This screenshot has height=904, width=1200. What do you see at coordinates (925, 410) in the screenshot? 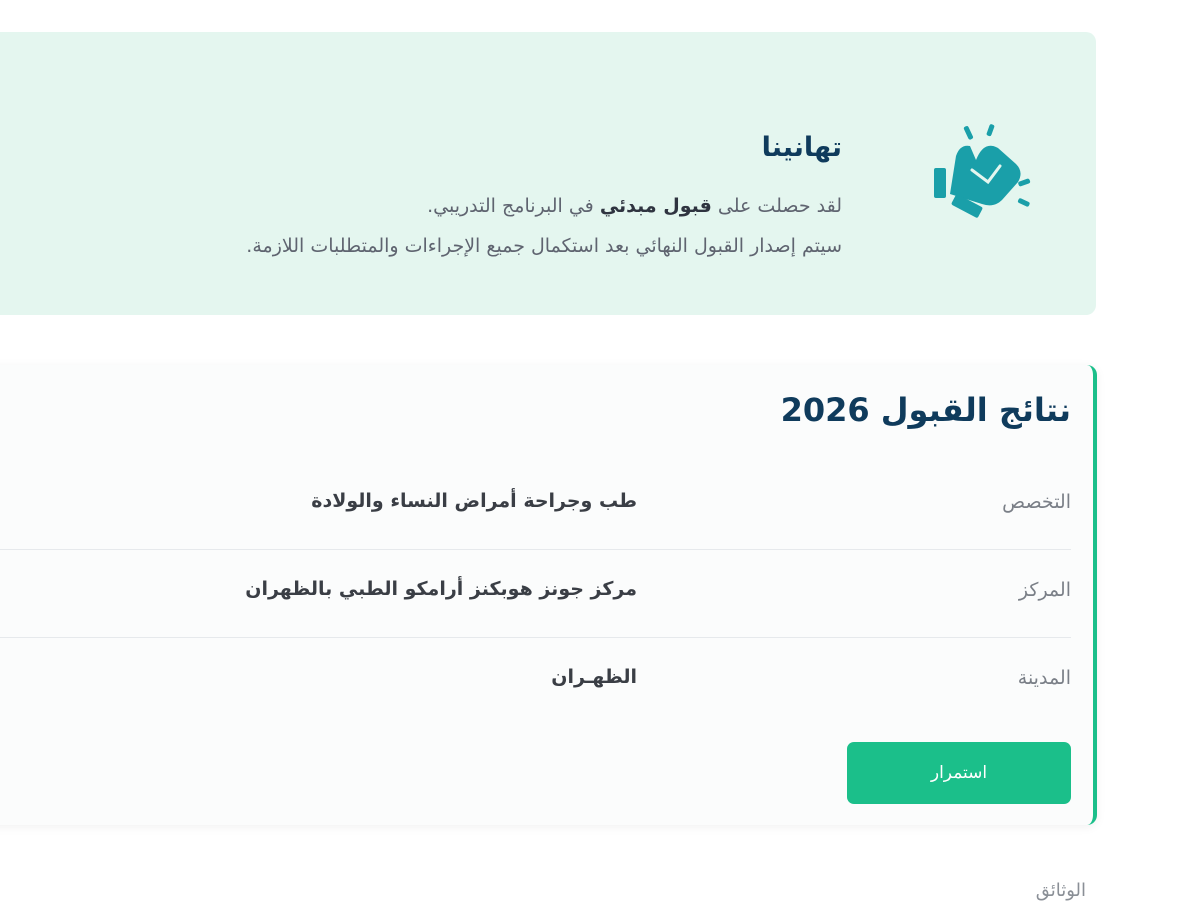
I see `results-title: نتائج القبول 2026` at bounding box center [925, 410].